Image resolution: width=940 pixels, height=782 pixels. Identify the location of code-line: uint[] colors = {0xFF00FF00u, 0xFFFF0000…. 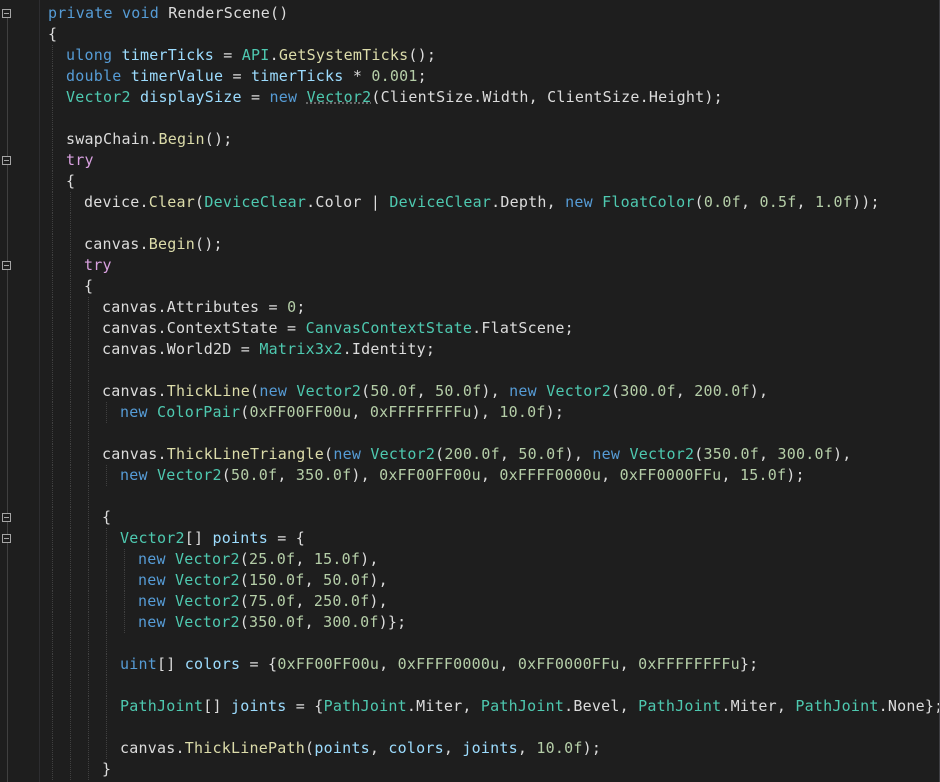
(439, 664).